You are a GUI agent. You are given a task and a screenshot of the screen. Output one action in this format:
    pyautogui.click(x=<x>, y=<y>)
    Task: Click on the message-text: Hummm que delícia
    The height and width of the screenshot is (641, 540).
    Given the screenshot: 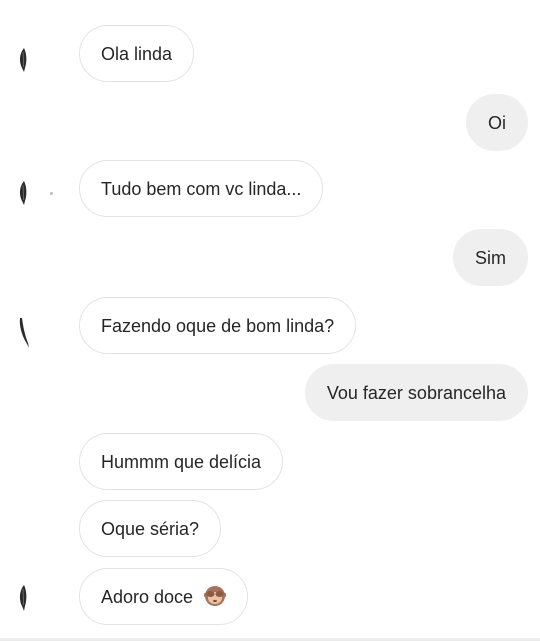 What is the action you would take?
    pyautogui.click(x=181, y=462)
    